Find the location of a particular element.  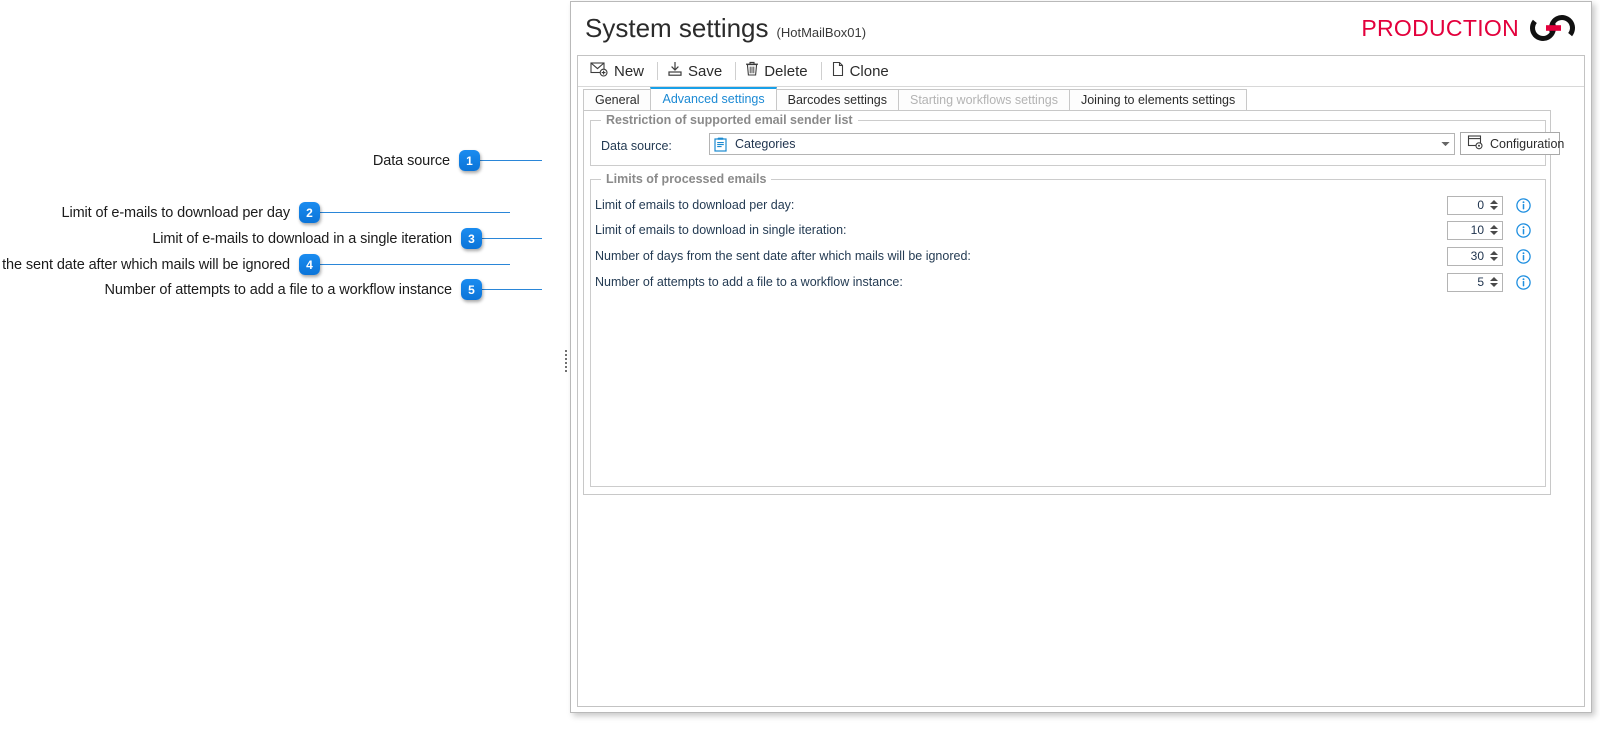

save-button-label: Save is located at coordinates (705, 71).